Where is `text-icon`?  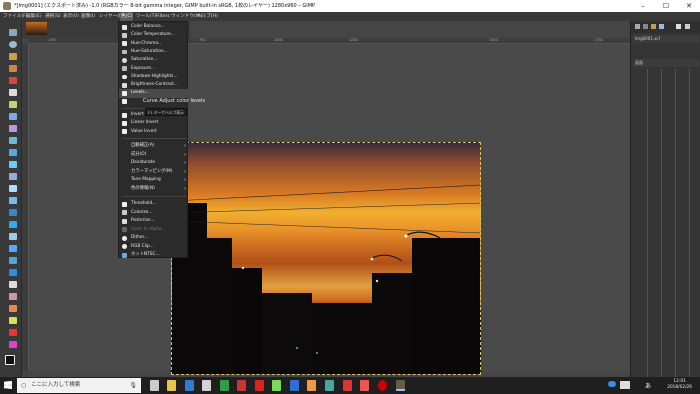
text-icon is located at coordinates (13, 236).